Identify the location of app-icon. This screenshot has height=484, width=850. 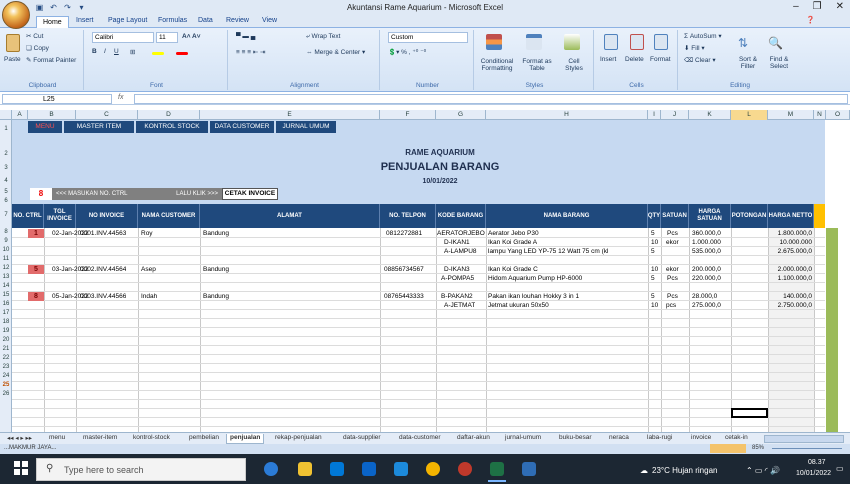
(465, 469).